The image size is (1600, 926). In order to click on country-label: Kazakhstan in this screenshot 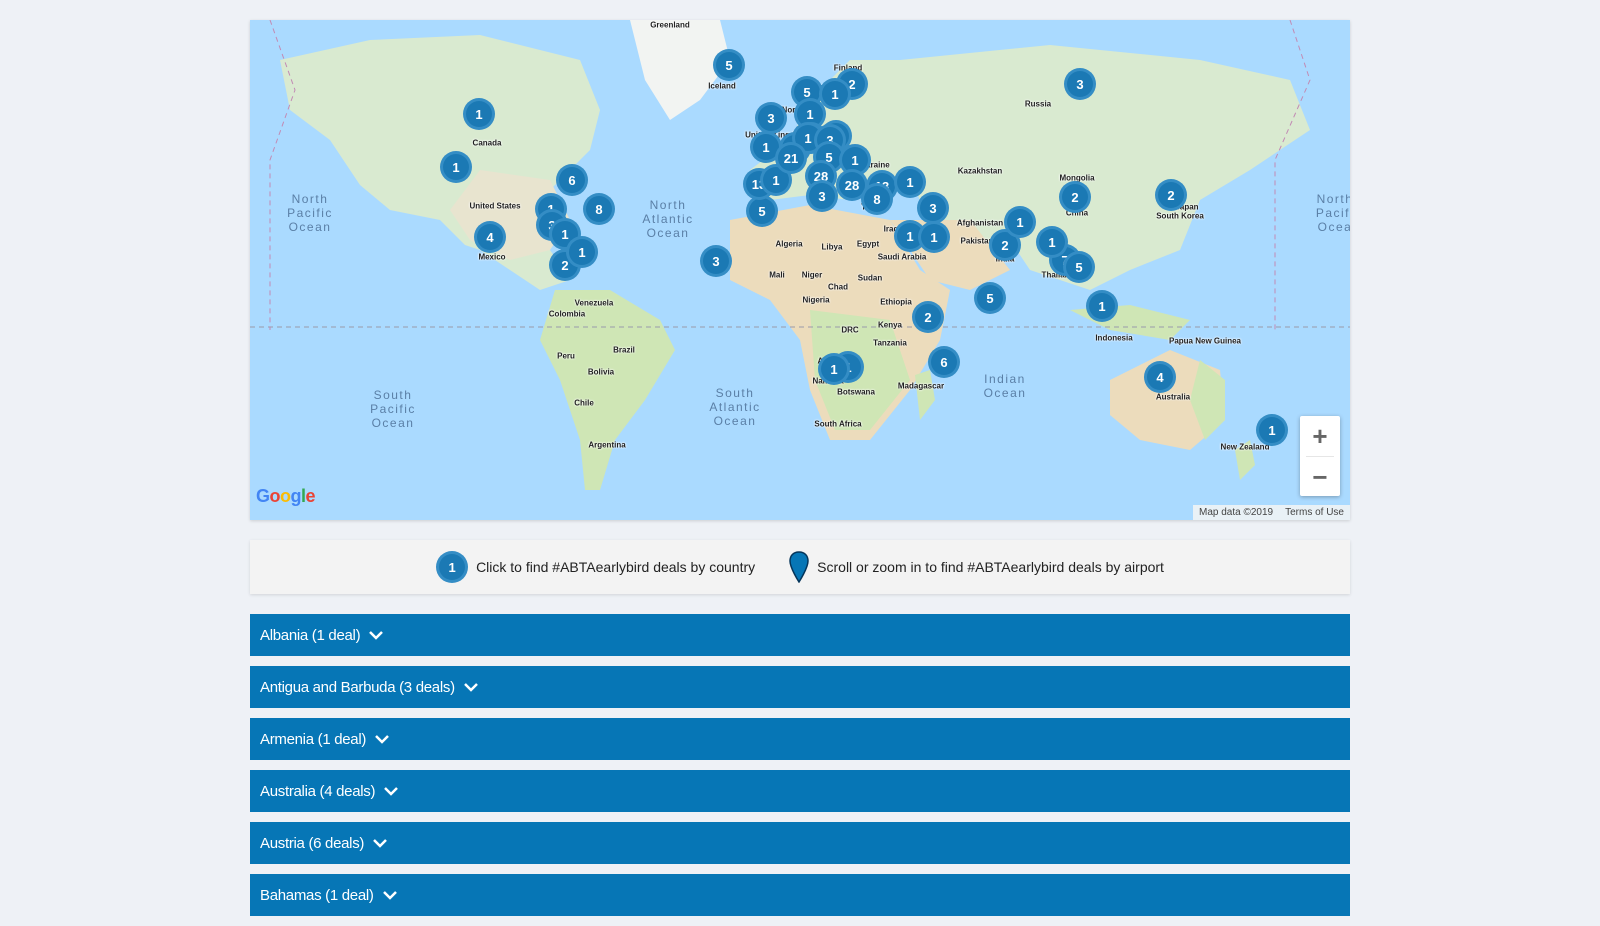, I will do `click(980, 171)`.